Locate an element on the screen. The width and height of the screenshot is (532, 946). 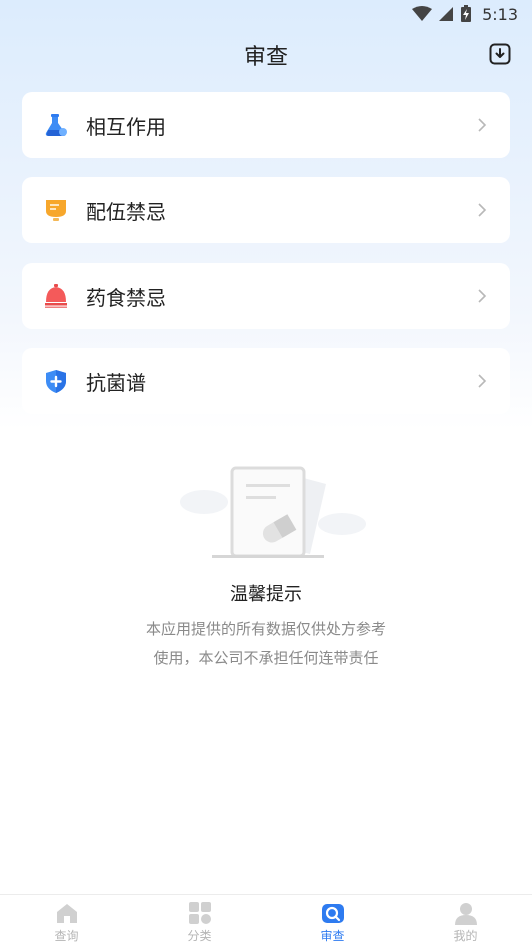
card-label: 相互作用 is located at coordinates (126, 126).